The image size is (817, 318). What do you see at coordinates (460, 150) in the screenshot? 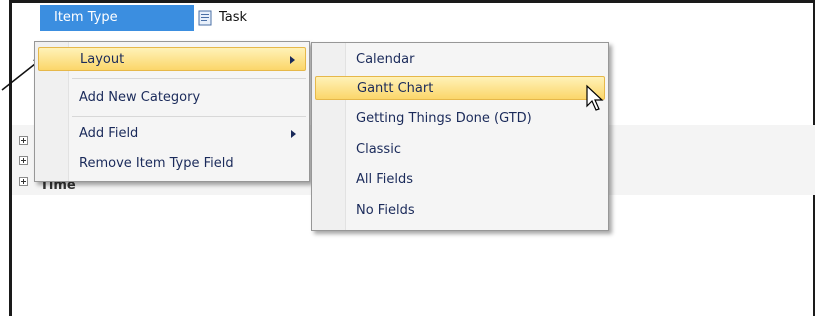
I see `menu-item-classic: Classic` at bounding box center [460, 150].